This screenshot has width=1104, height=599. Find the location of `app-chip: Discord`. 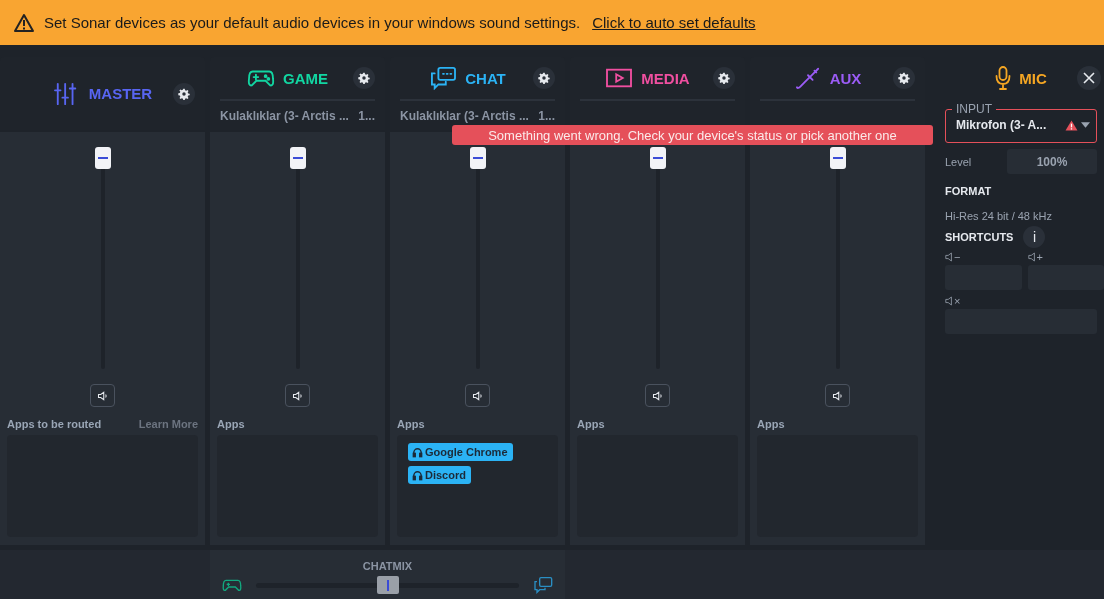

app-chip: Discord is located at coordinates (439, 475).